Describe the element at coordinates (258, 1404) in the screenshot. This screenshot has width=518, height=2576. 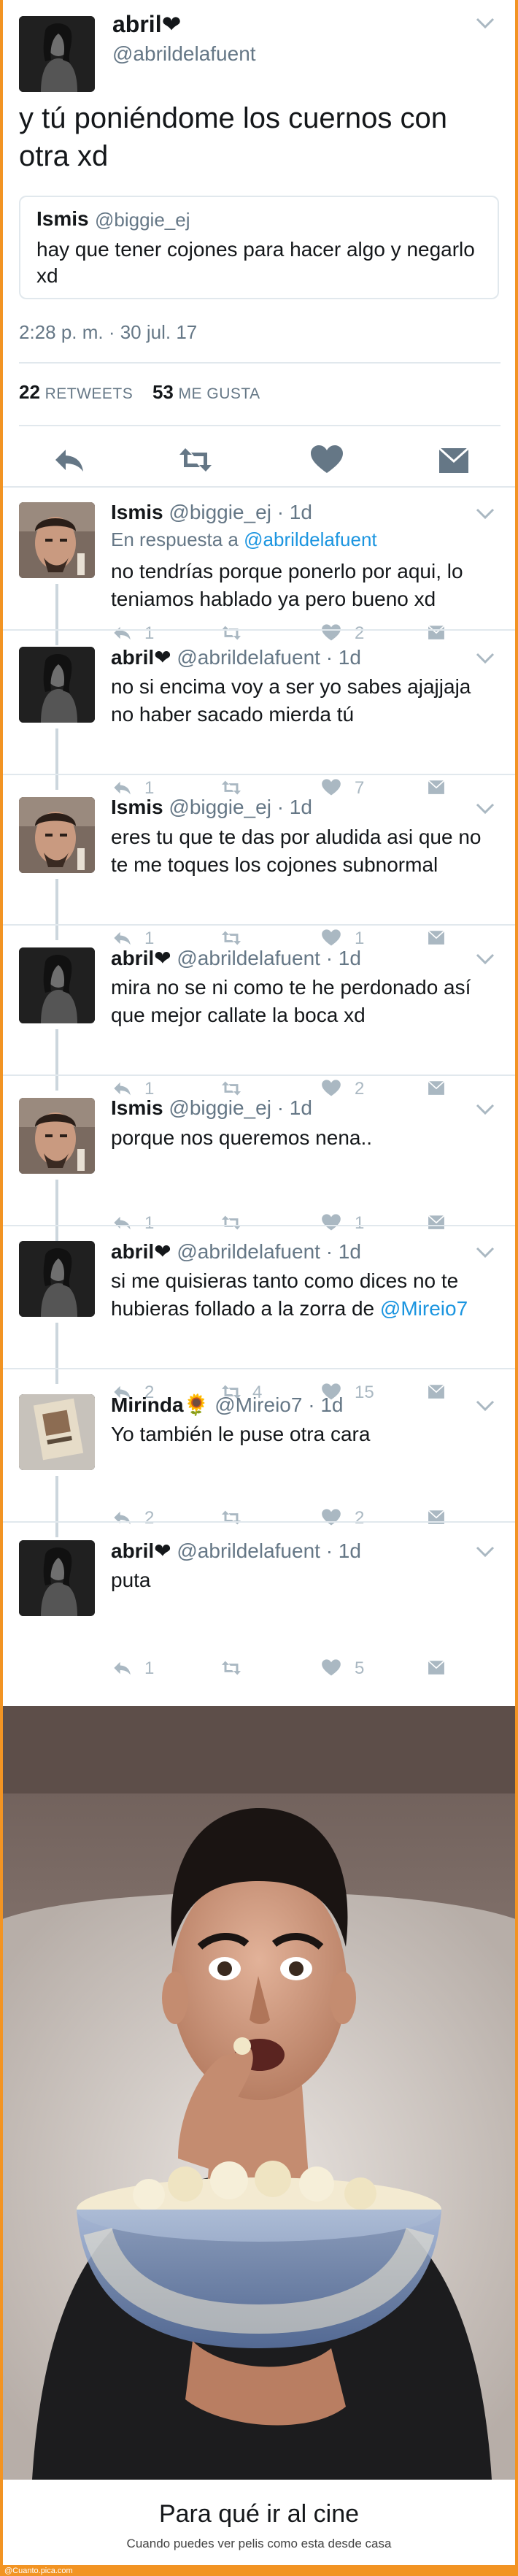
I see `reply-author-handle: @Mireio7` at that location.